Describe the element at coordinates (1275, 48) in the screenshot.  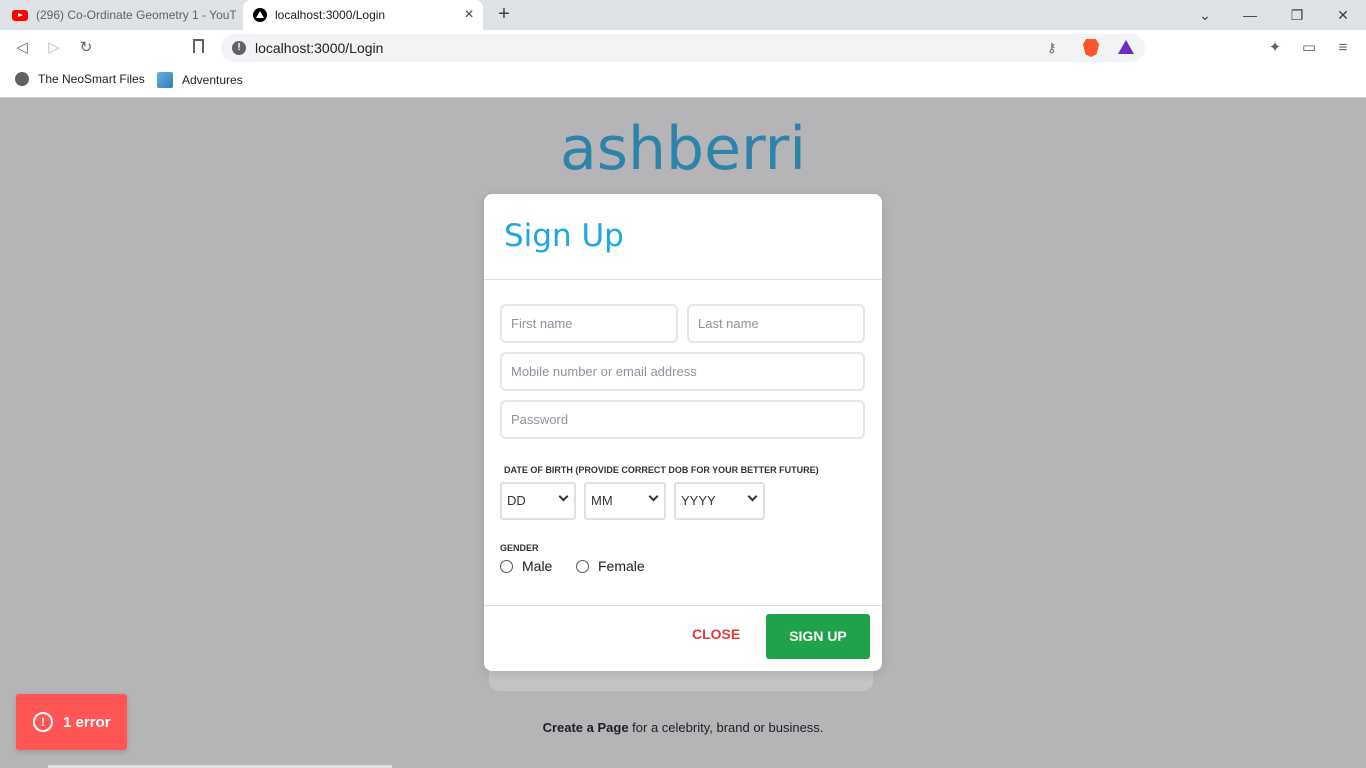
I see `extensions-icon: ✦` at that location.